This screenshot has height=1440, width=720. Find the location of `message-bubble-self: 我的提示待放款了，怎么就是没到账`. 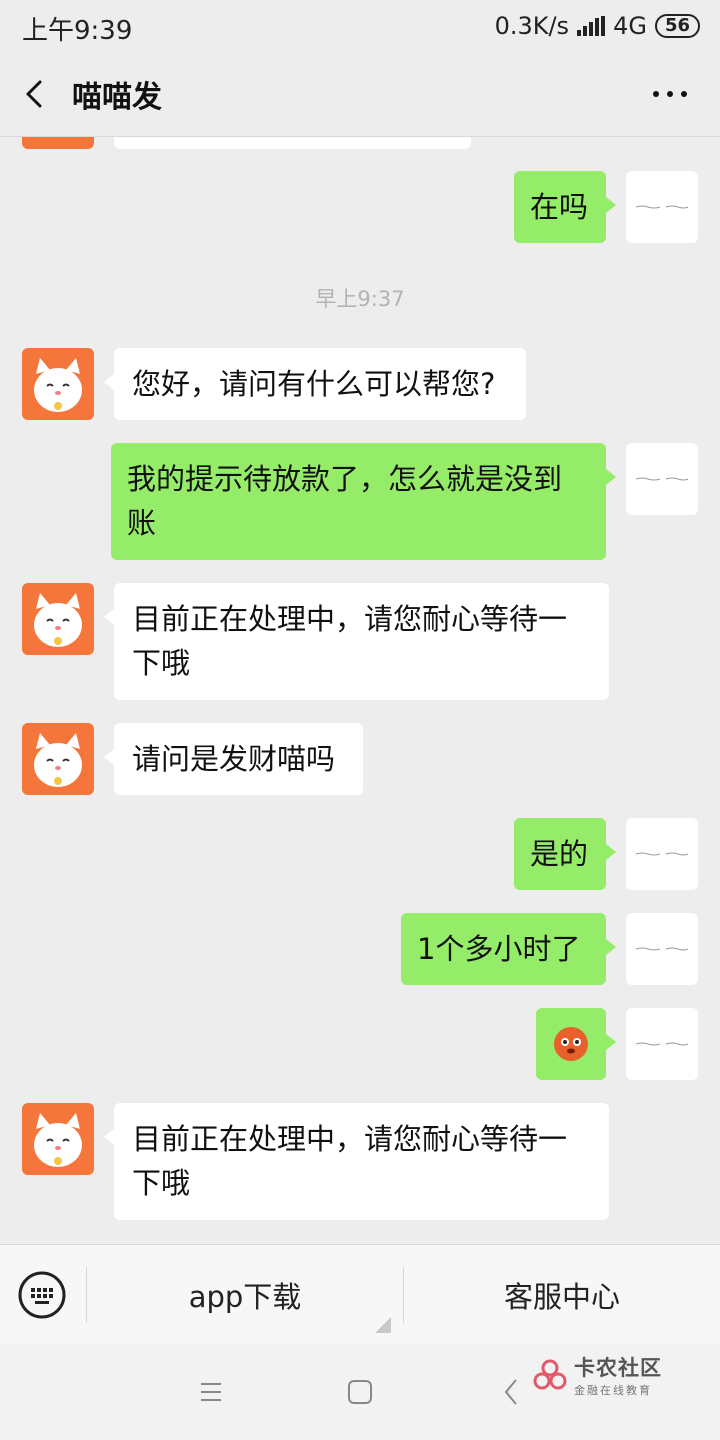

message-bubble-self: 我的提示待放款了，怎么就是没到账 is located at coordinates (363, 501).